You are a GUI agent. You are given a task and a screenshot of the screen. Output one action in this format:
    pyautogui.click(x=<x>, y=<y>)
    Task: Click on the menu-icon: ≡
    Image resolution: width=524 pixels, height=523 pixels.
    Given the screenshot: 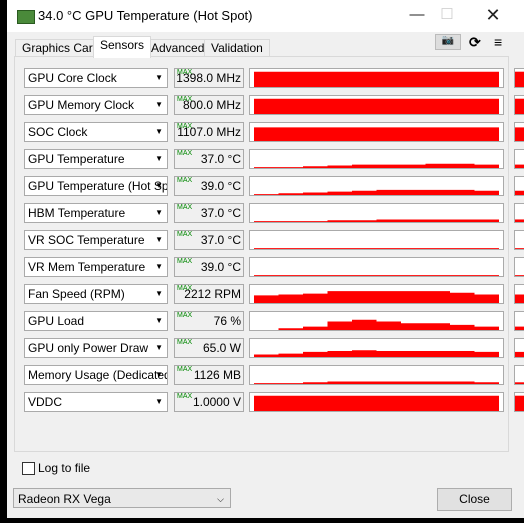 What is the action you would take?
    pyautogui.click(x=498, y=42)
    